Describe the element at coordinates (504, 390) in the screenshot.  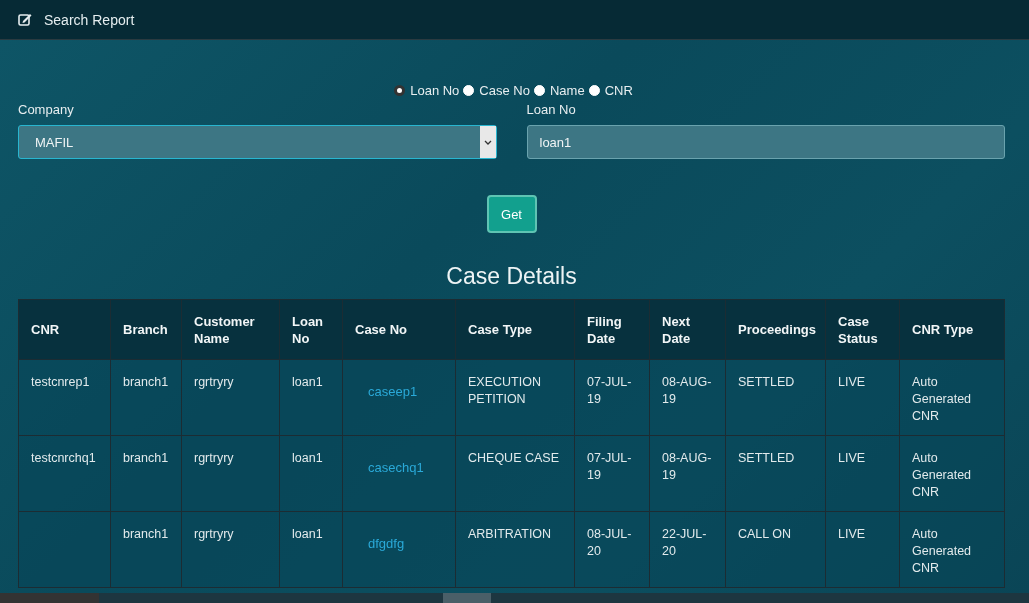
I see `table-cell: EXECUTION PETITION` at that location.